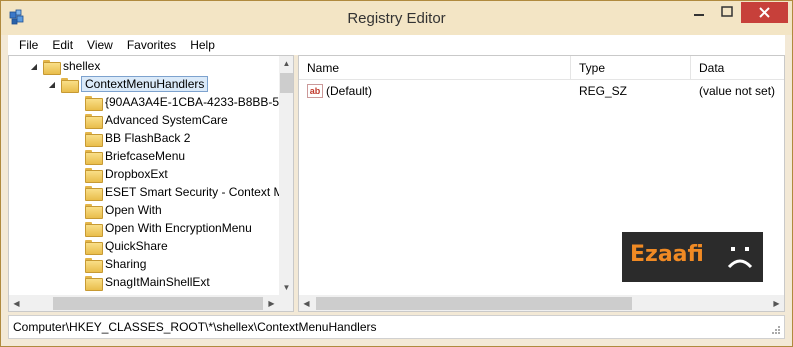  What do you see at coordinates (178, 228) in the screenshot?
I see `tree-item-label: Open With EncryptionMenu` at bounding box center [178, 228].